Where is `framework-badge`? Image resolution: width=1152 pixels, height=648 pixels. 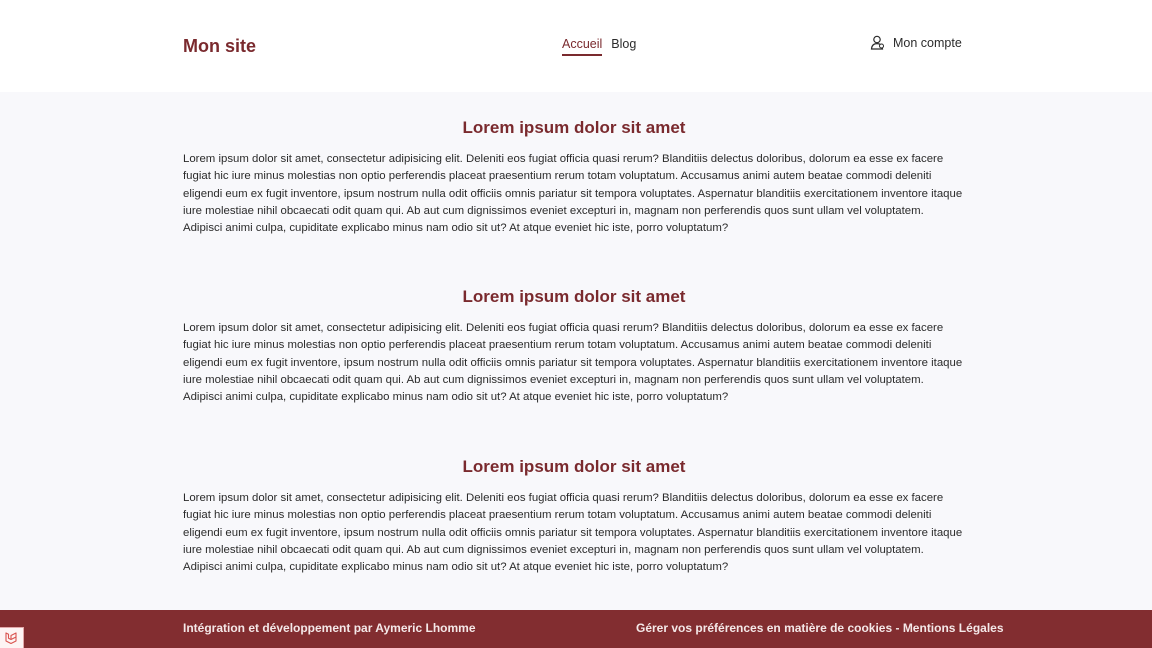
framework-badge is located at coordinates (12, 637).